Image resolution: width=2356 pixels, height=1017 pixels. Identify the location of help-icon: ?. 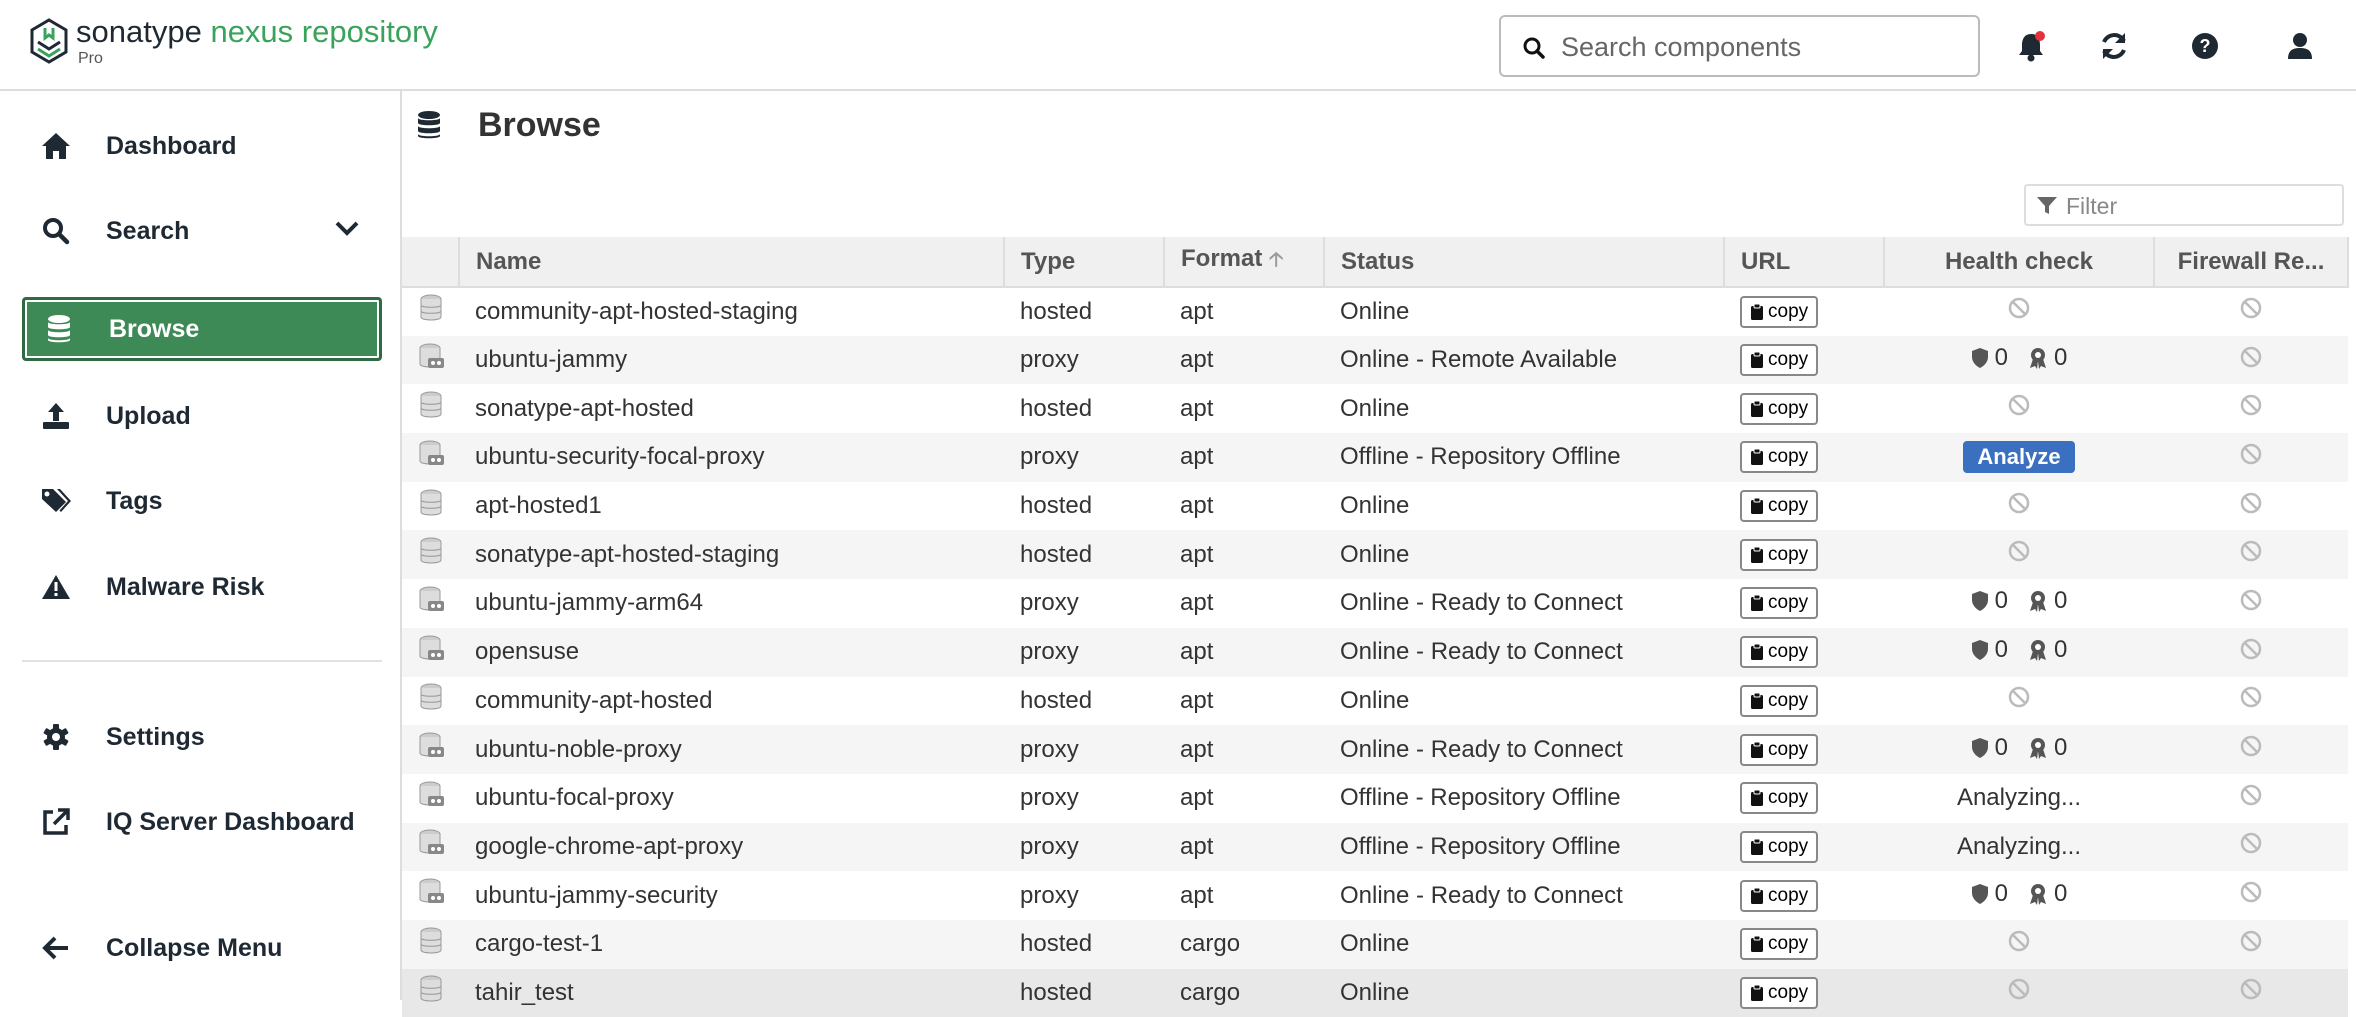
(2205, 46).